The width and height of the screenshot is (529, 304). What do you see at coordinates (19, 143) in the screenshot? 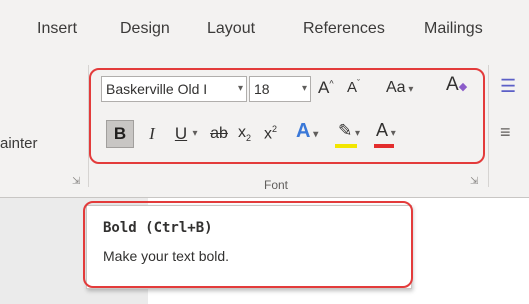
I see `format-painter-label: ainter` at bounding box center [19, 143].